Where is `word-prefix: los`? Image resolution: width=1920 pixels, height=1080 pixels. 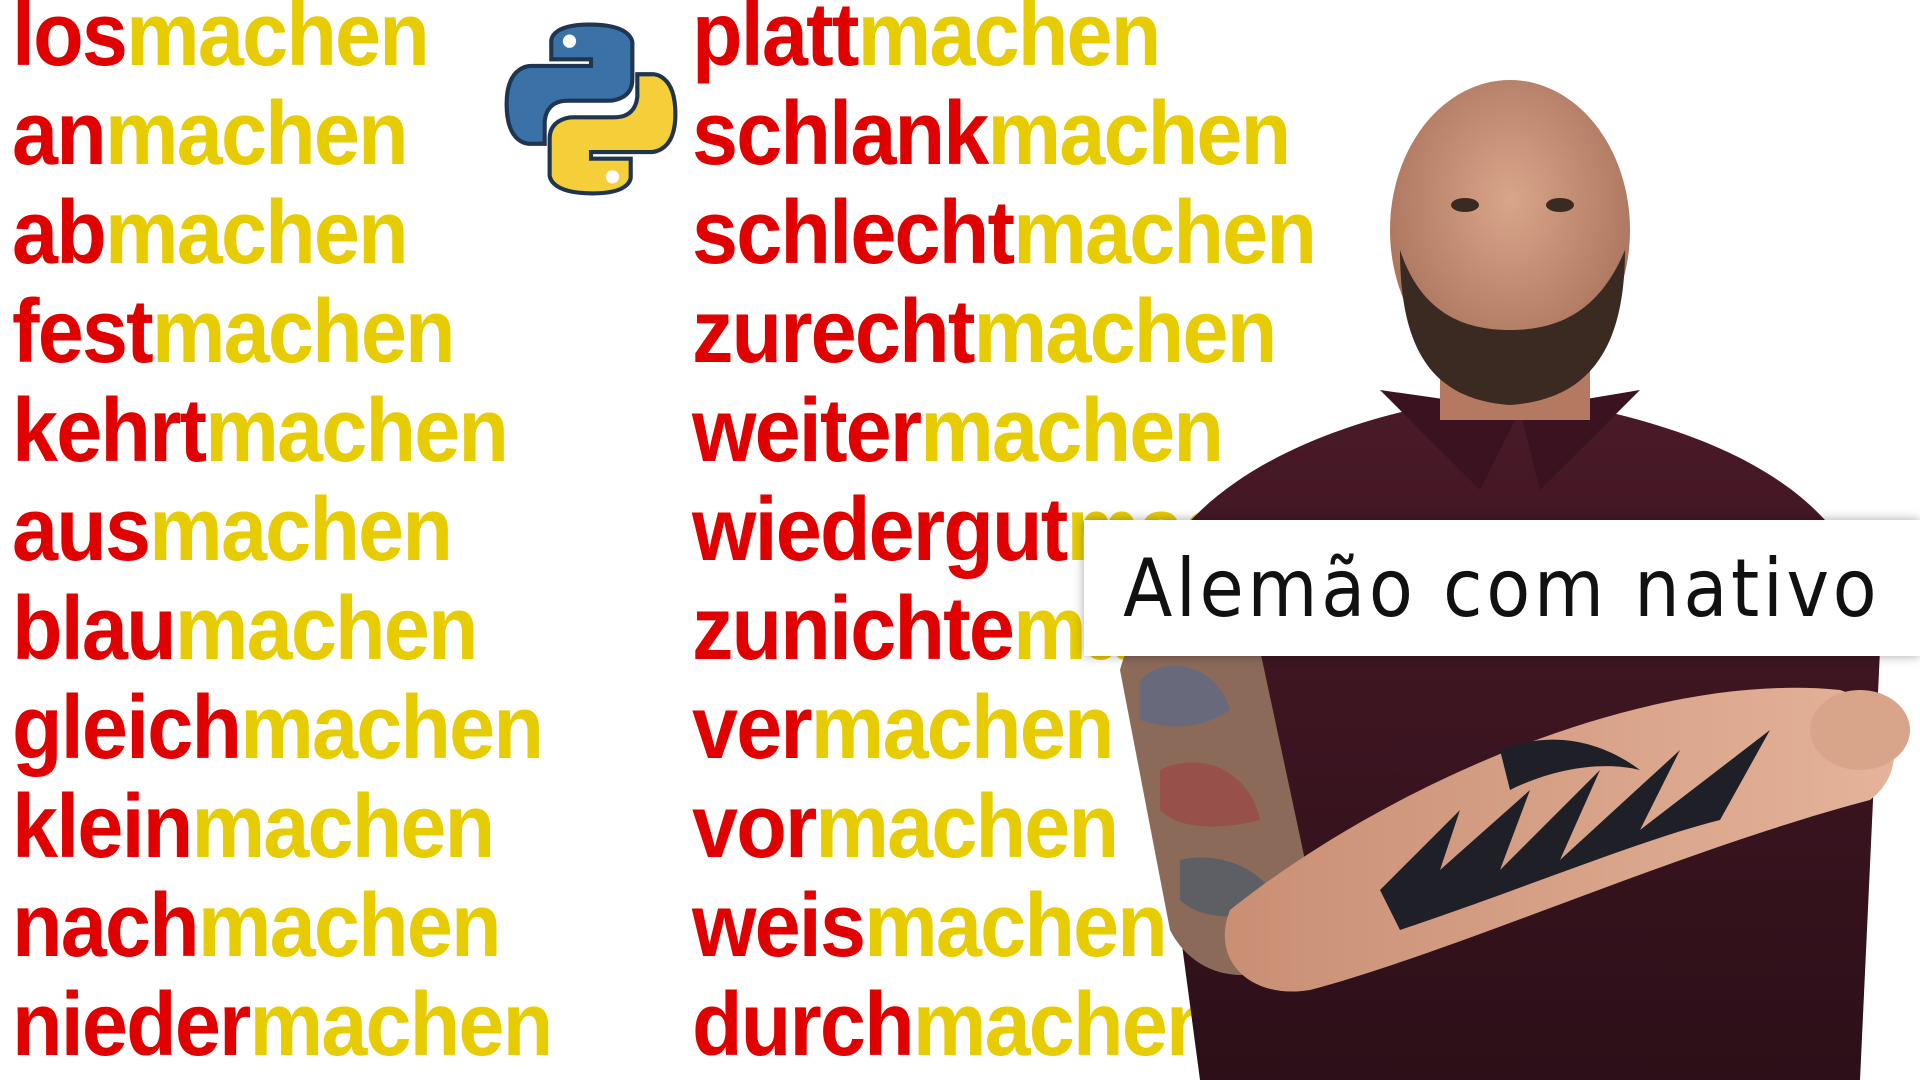 word-prefix: los is located at coordinates (70, 42).